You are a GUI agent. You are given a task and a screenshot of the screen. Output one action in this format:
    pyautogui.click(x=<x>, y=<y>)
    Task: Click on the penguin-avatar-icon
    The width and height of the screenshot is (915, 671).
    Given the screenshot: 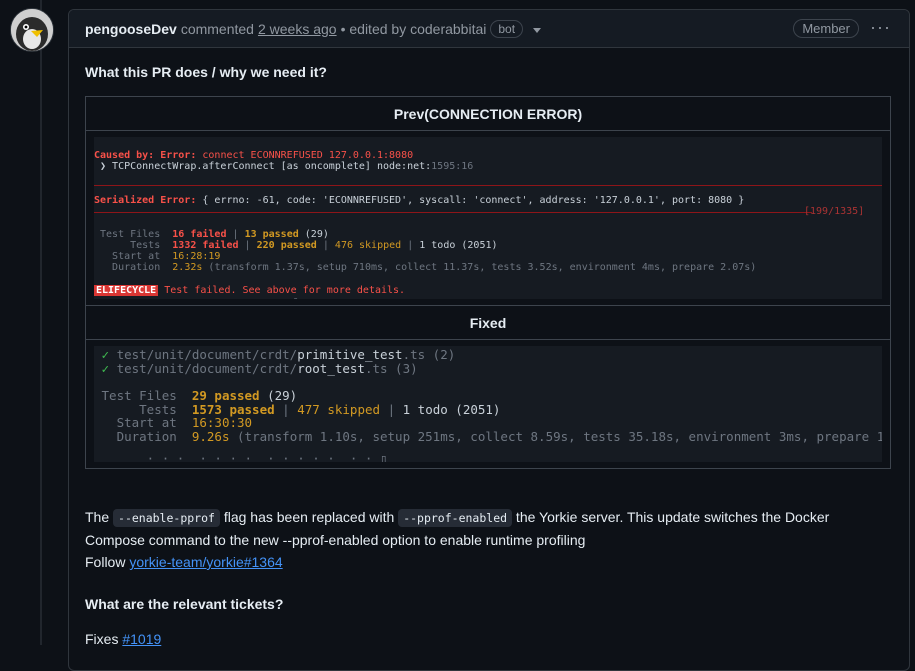 What is the action you would take?
    pyautogui.click(x=32, y=30)
    